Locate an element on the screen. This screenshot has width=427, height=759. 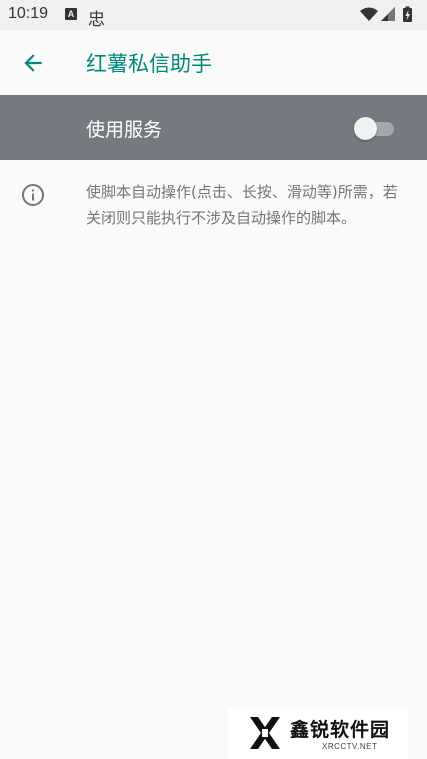
toggle-thumb is located at coordinates (365, 128).